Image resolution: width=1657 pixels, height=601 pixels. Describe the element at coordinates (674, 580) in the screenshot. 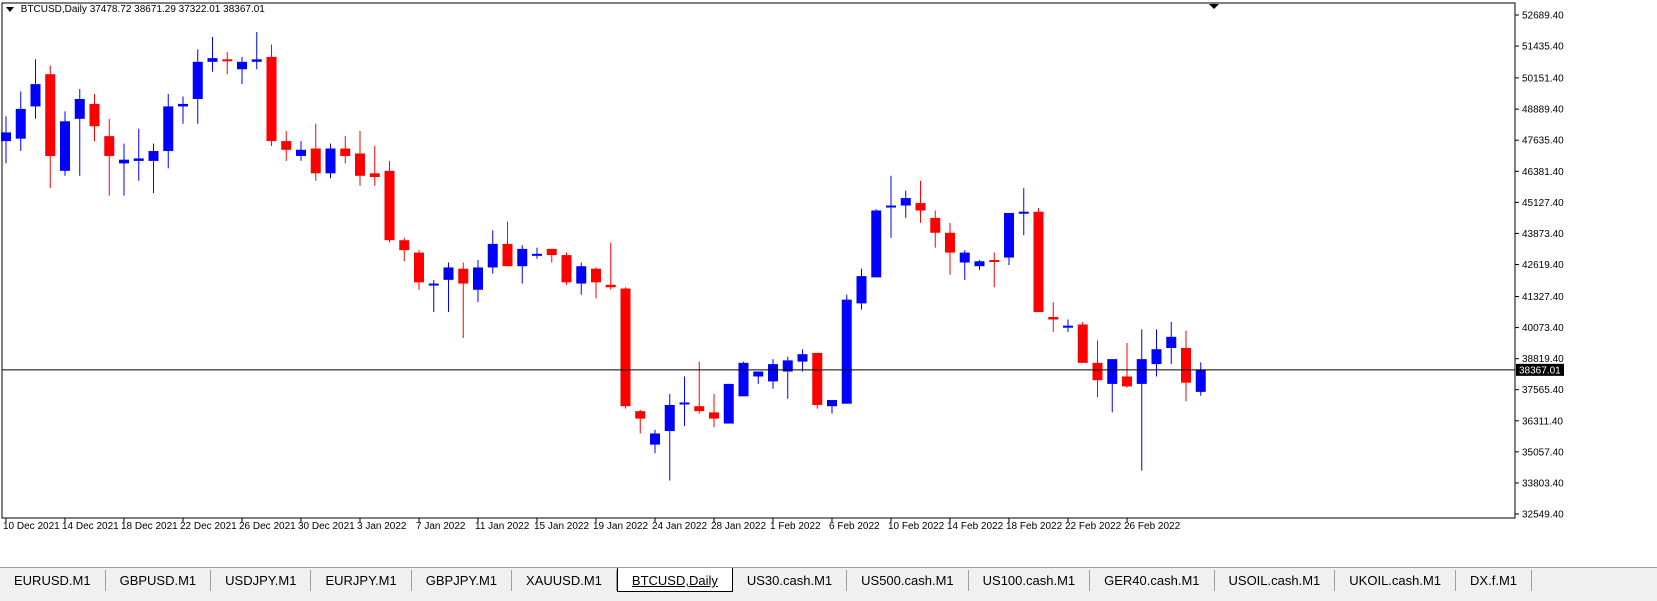

I see `tab-btcusd-daily: BTCUSD,Daily` at that location.